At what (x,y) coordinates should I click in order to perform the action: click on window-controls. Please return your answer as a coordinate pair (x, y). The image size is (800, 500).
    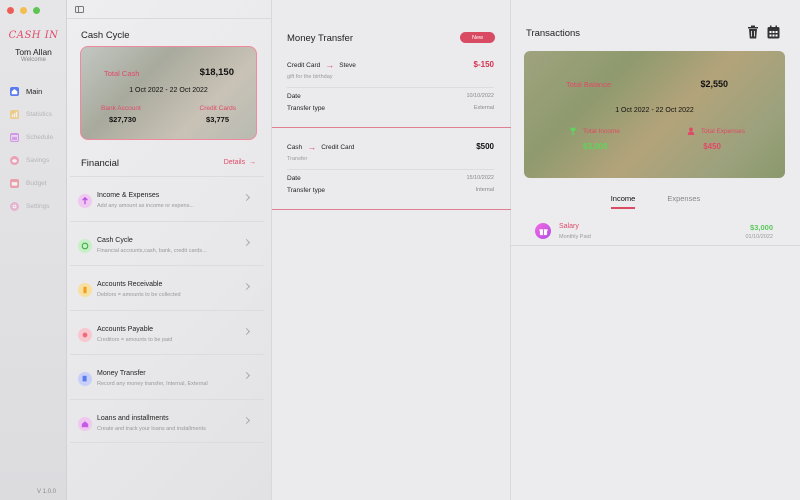
    Looking at the image, I should click on (23, 10).